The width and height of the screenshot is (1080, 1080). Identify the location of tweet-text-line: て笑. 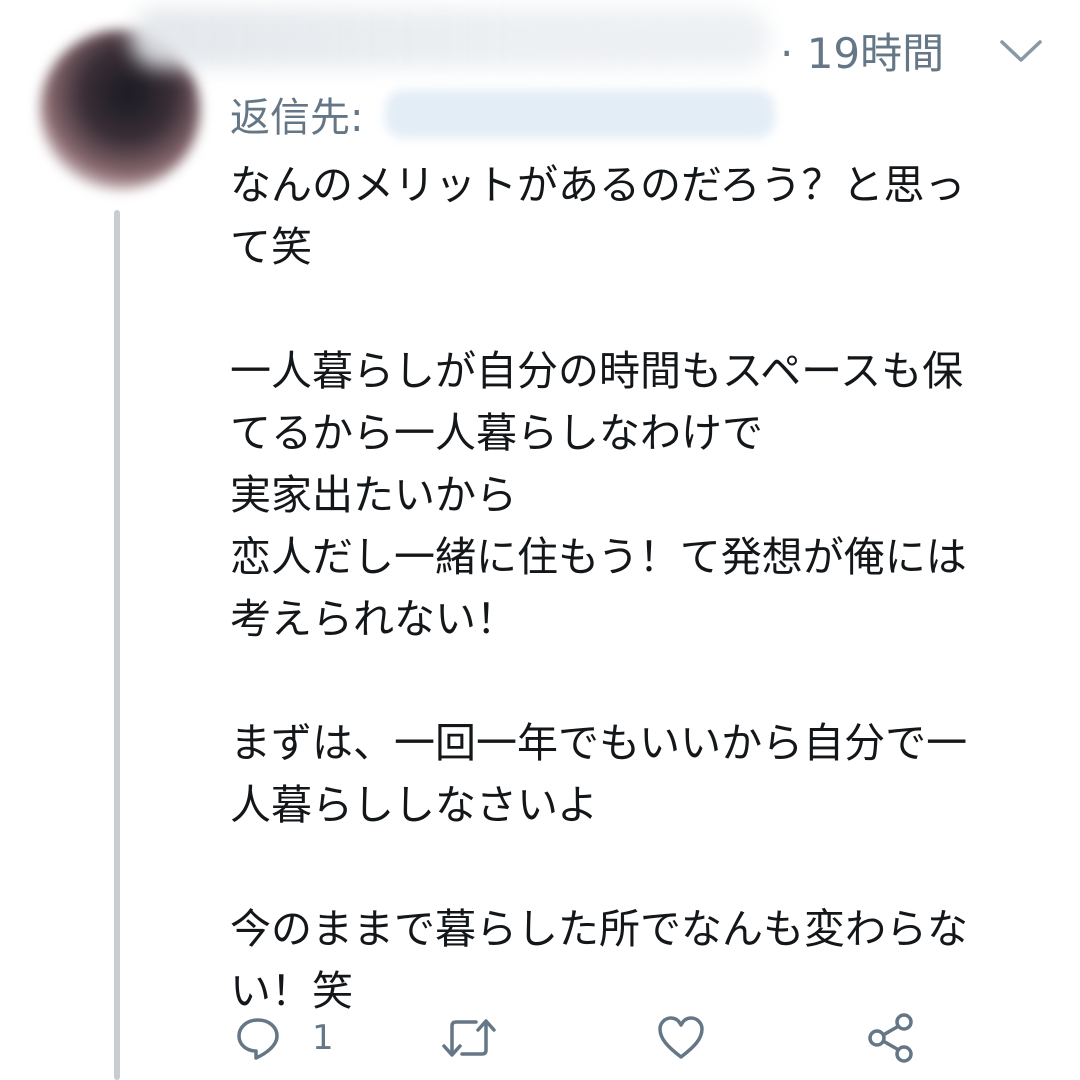
(271, 247).